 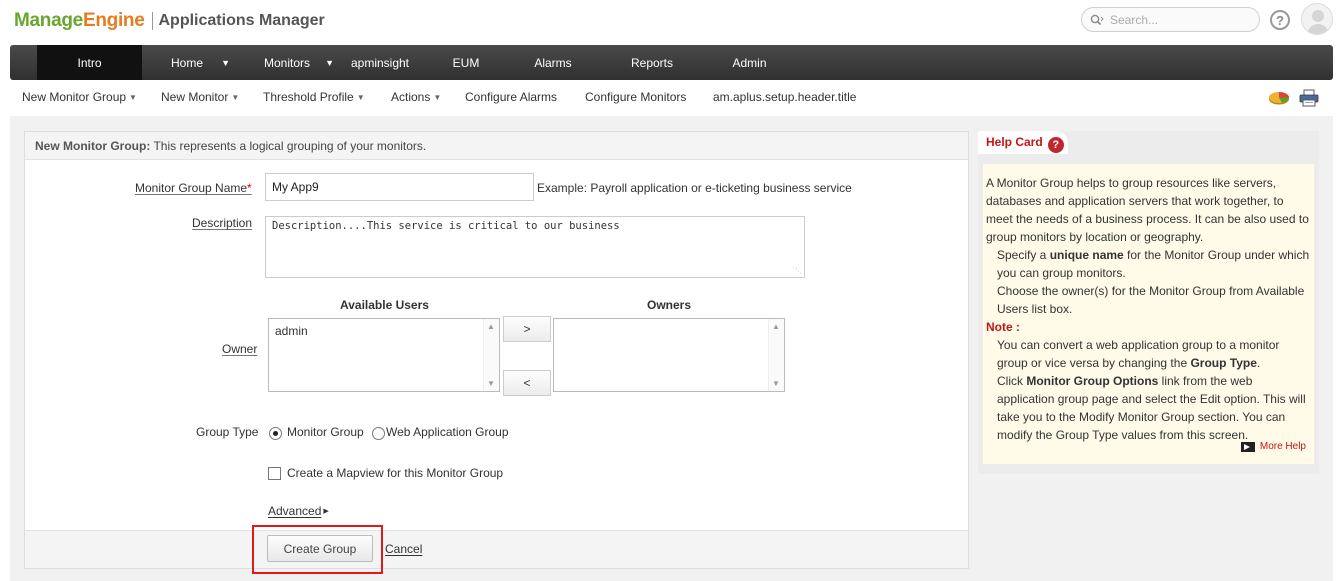 What do you see at coordinates (241, 20) in the screenshot?
I see `app-title: Applications Manager` at bounding box center [241, 20].